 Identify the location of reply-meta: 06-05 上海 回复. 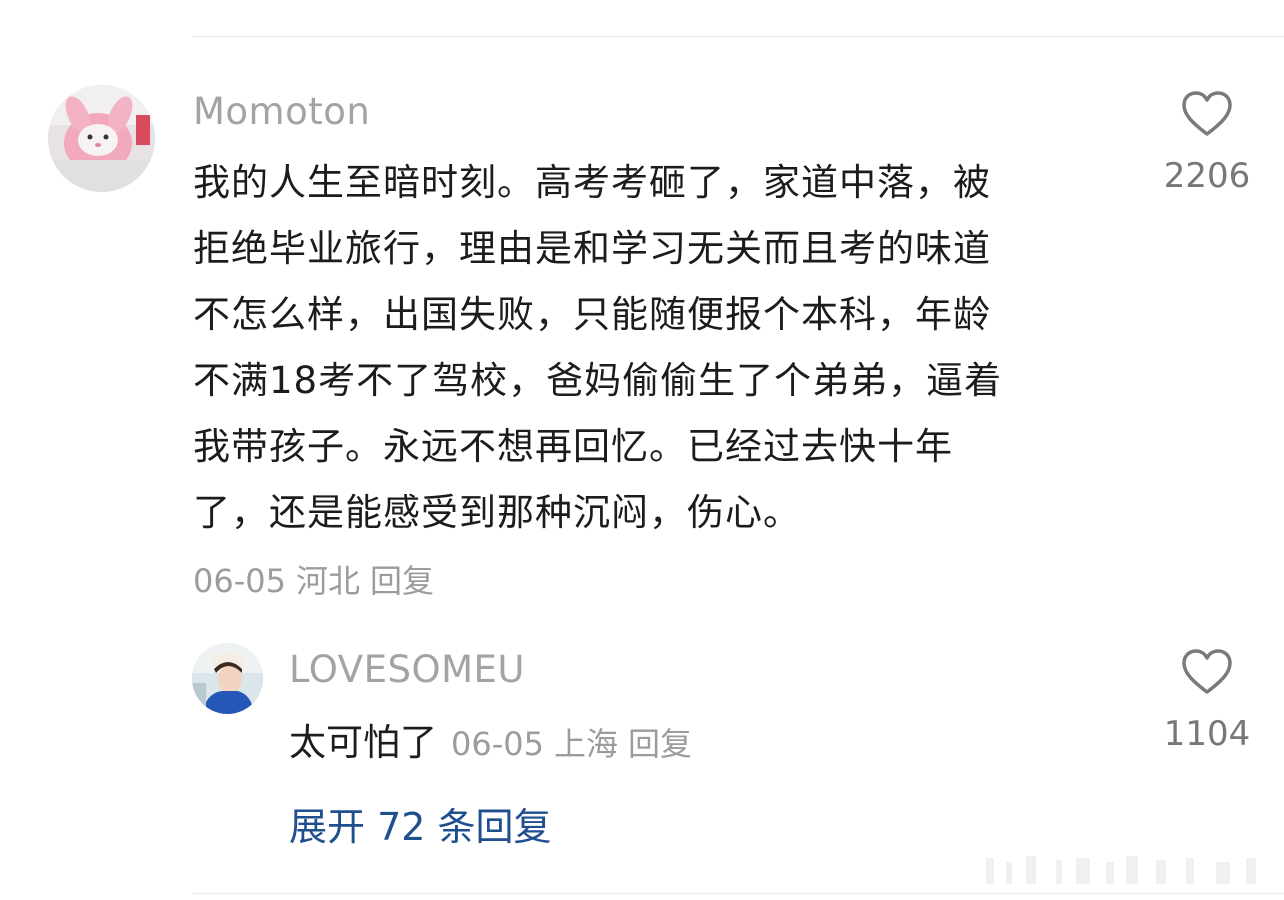
(576, 744).